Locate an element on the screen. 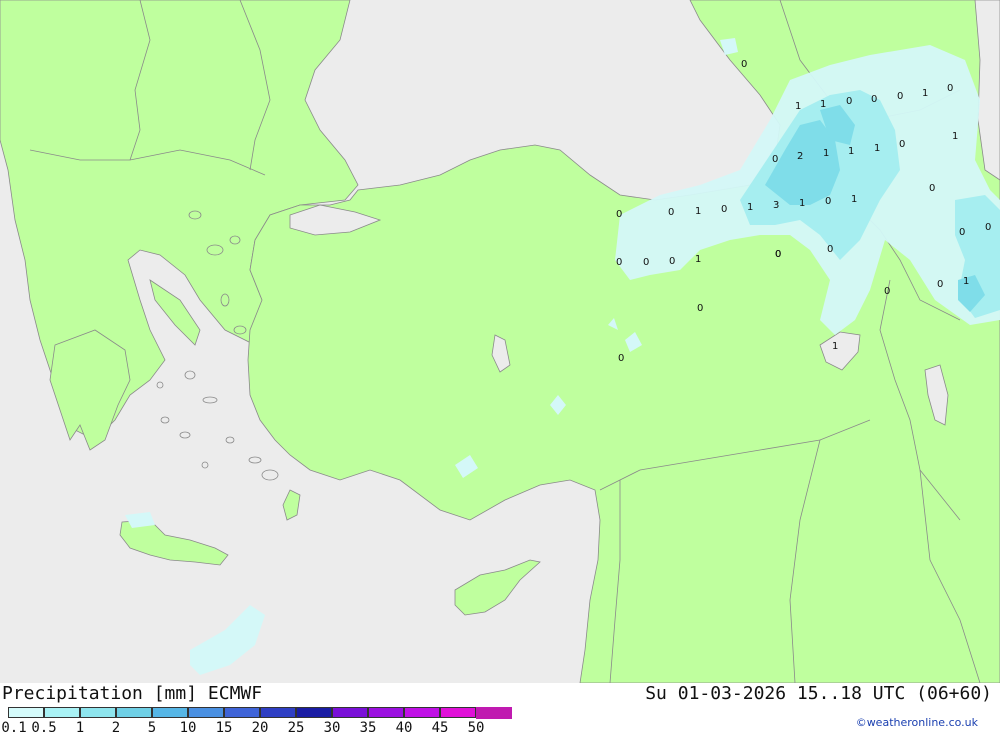  precip-label: 2 is located at coordinates (800, 156).